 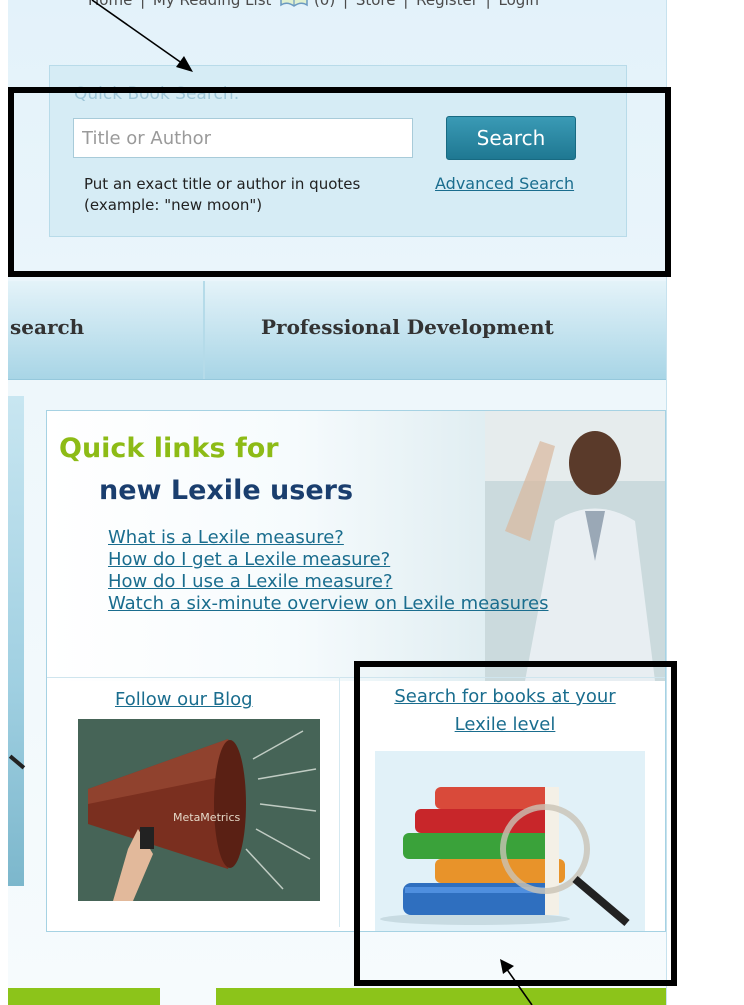 I want to click on tab-divider, so click(x=204, y=330).